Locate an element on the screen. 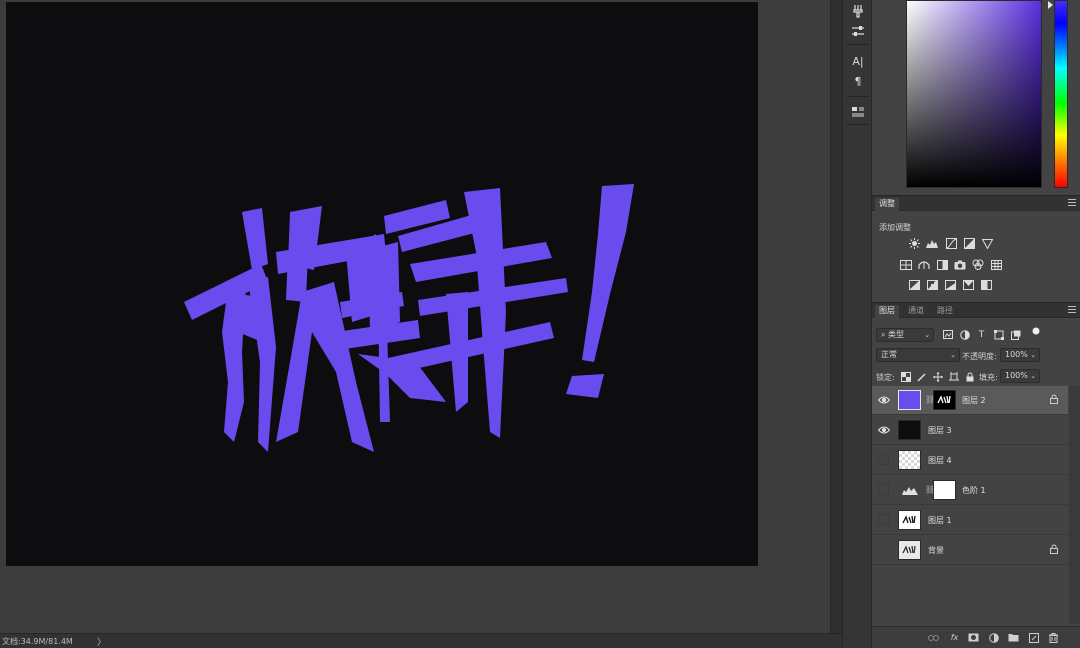 This screenshot has height=648, width=1080. posterize-icon is located at coordinates (932, 284).